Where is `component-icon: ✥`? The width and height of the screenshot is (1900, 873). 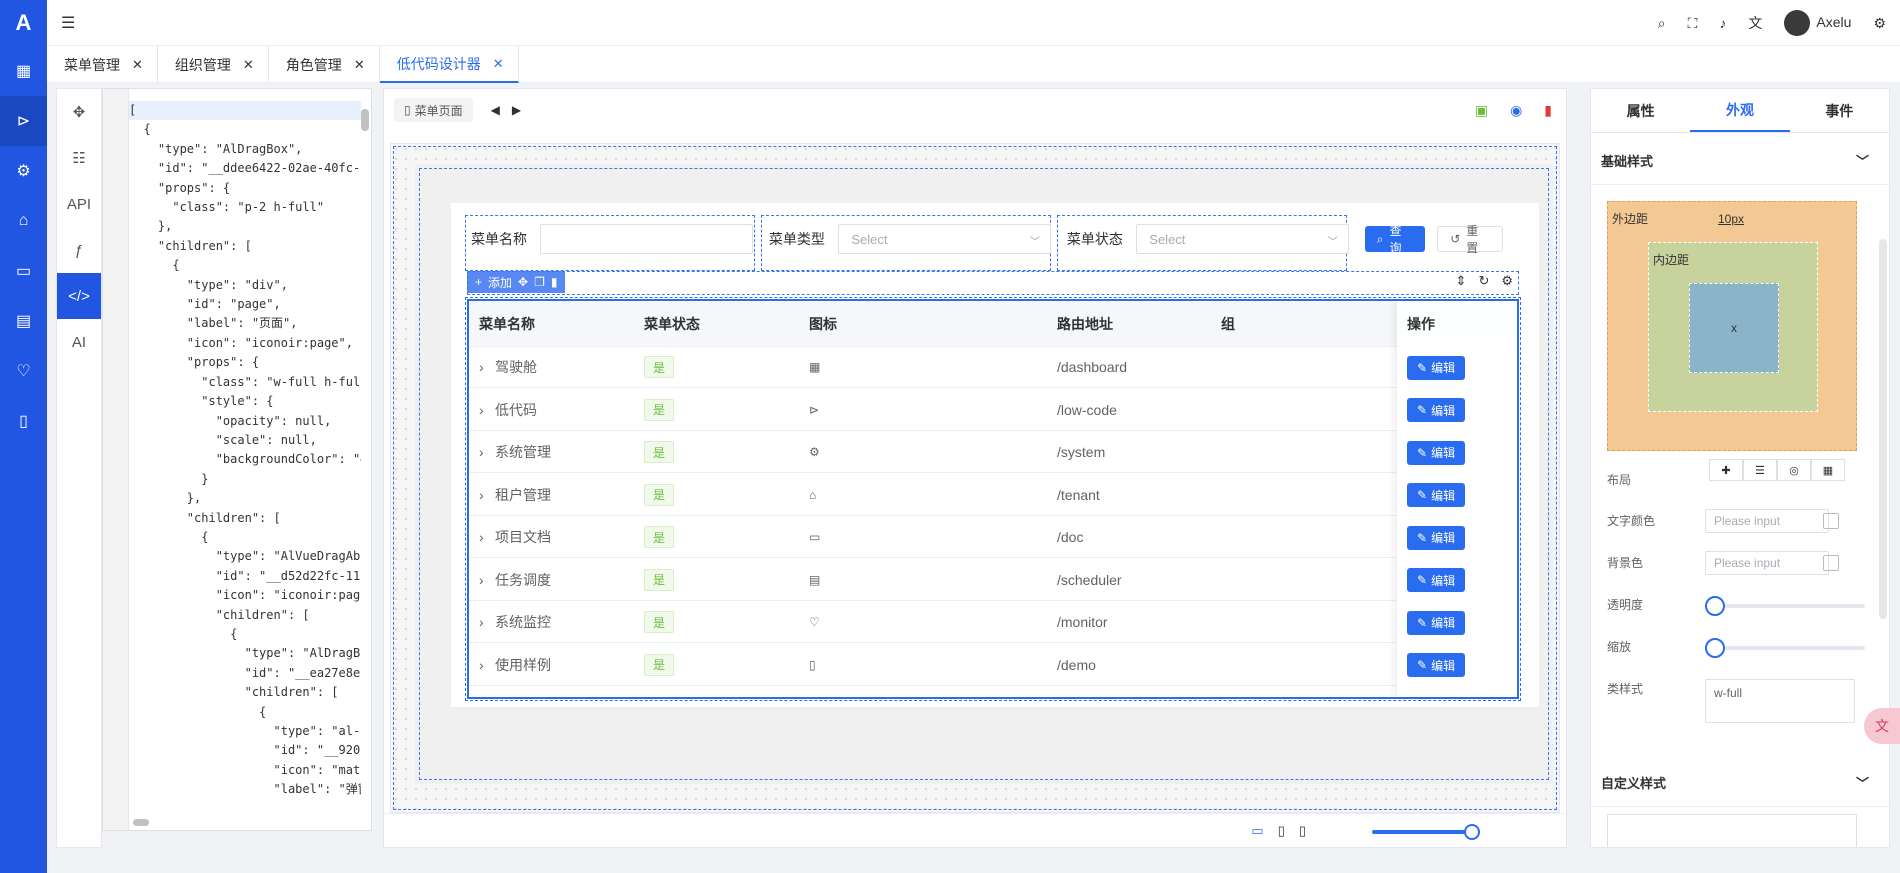 component-icon: ✥ is located at coordinates (79, 112).